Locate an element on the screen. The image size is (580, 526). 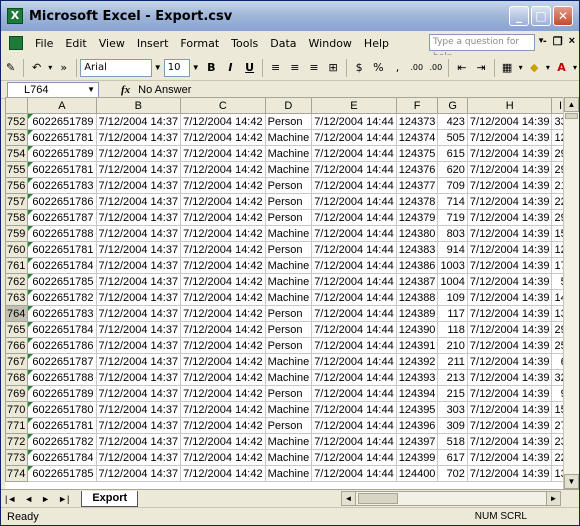
name-box-dropdown-icon: ▼ is located at coordinates (91, 90).